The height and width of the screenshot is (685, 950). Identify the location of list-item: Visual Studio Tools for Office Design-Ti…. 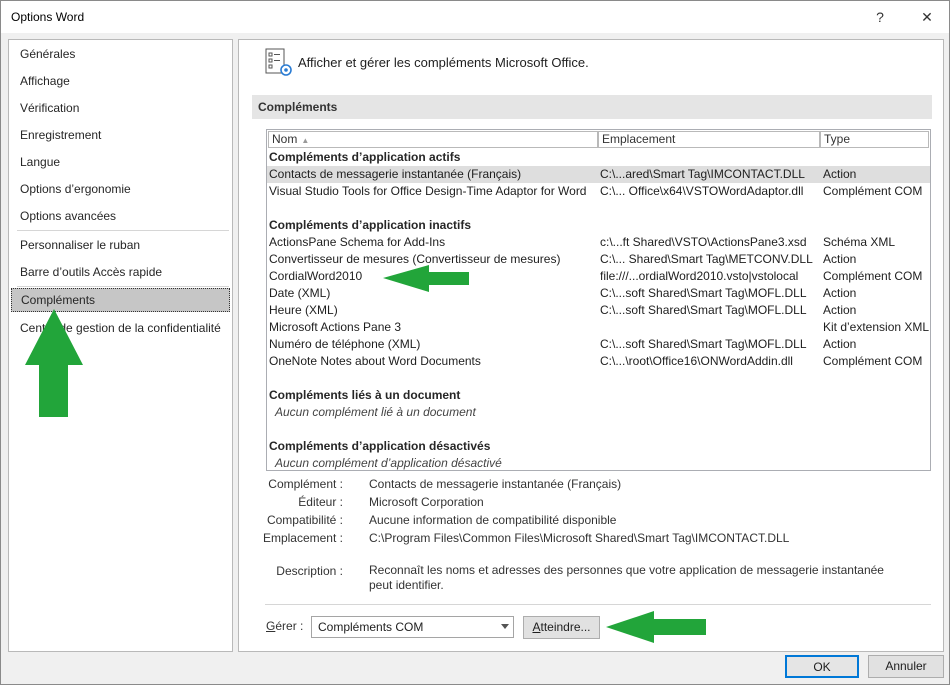
(598, 191).